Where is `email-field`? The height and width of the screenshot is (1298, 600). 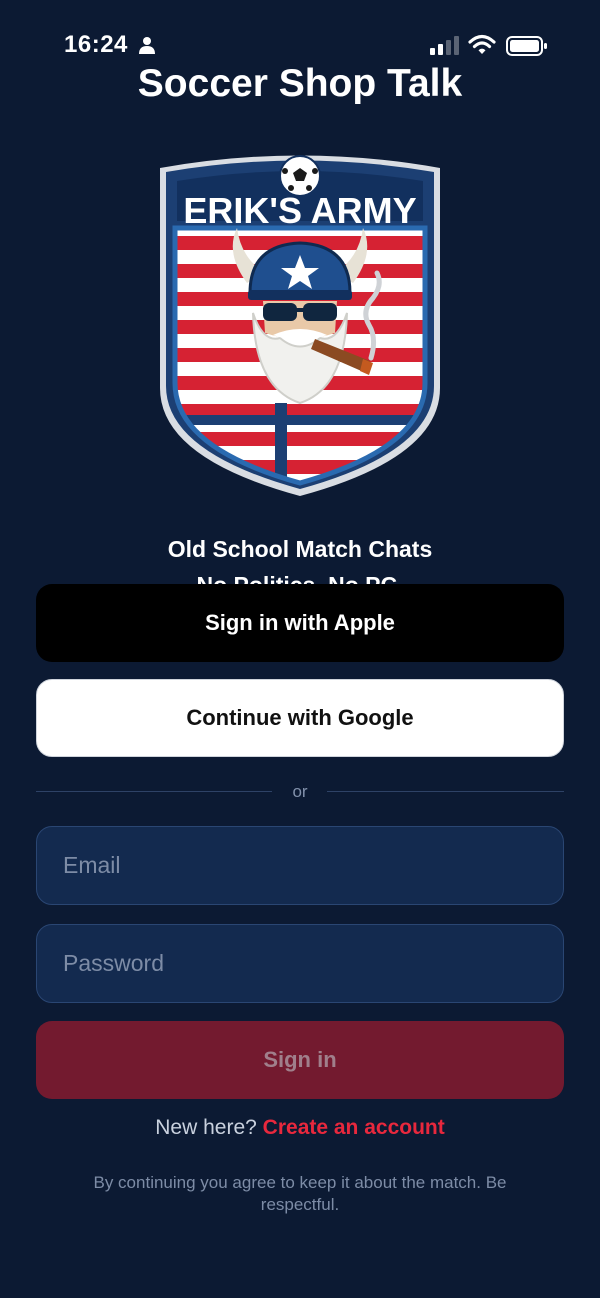
email-field is located at coordinates (300, 865).